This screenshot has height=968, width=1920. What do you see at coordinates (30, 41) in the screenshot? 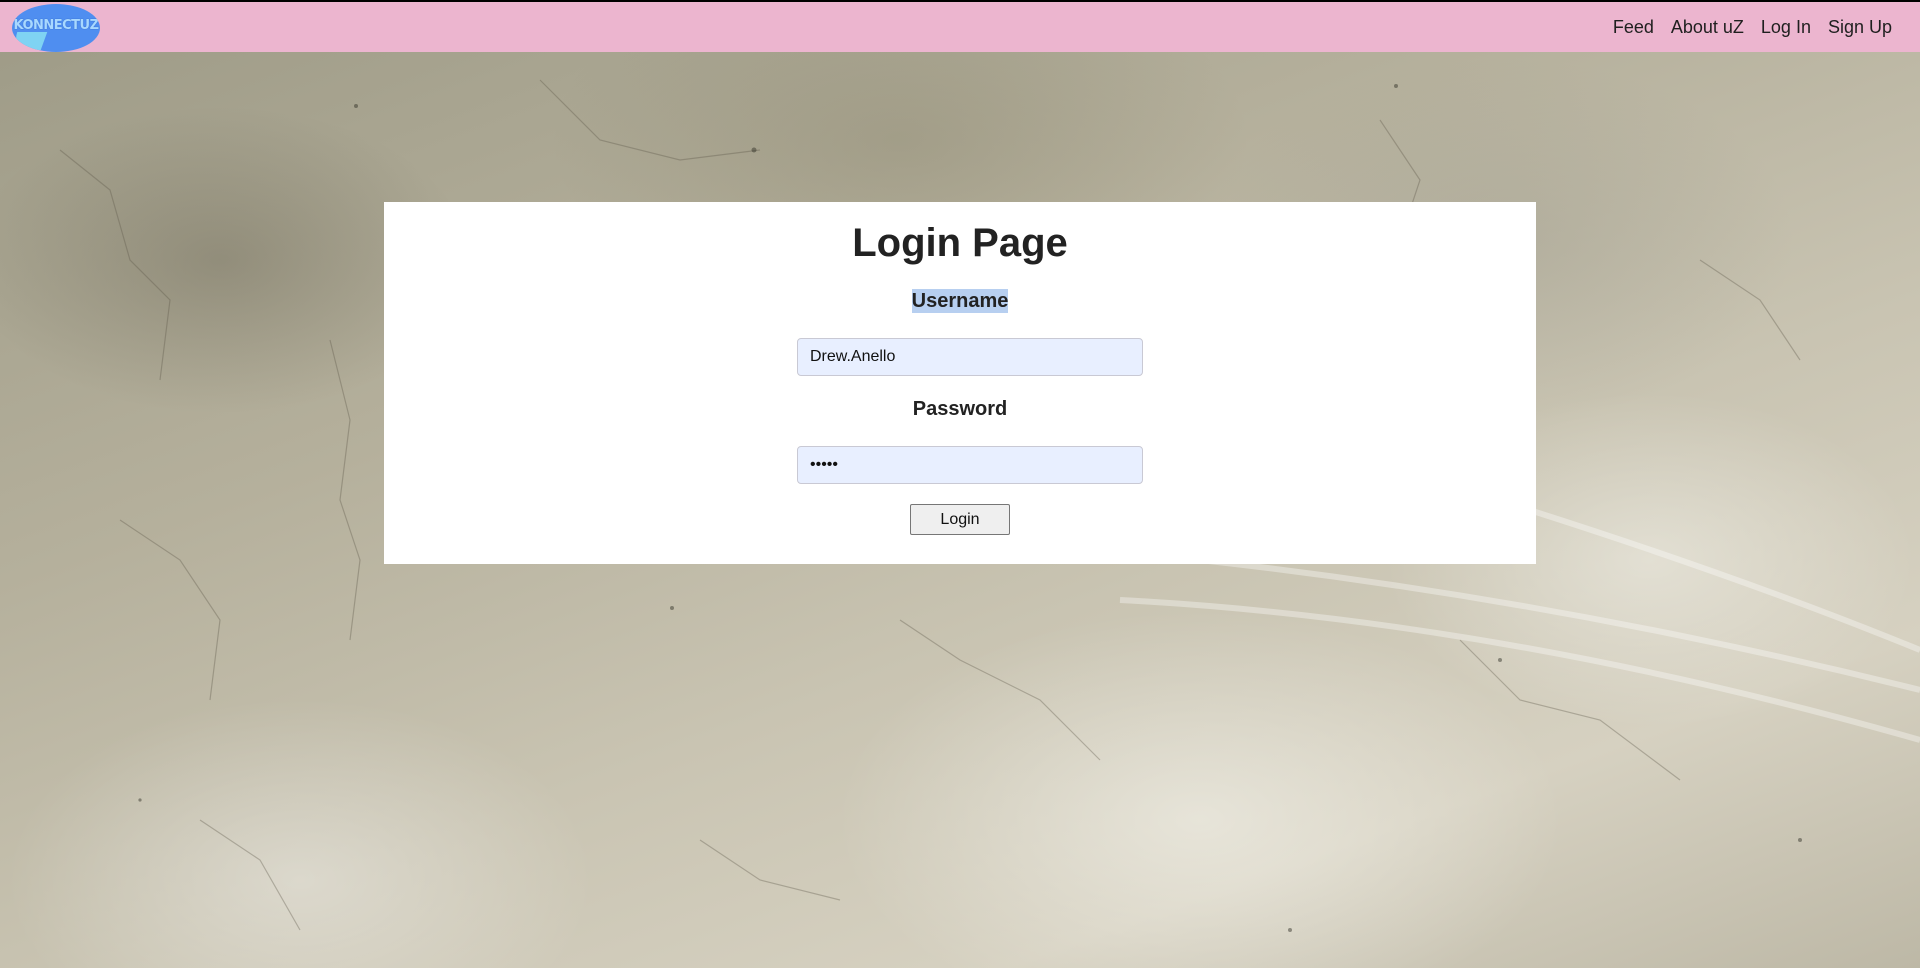
I see `logo-accent` at bounding box center [30, 41].